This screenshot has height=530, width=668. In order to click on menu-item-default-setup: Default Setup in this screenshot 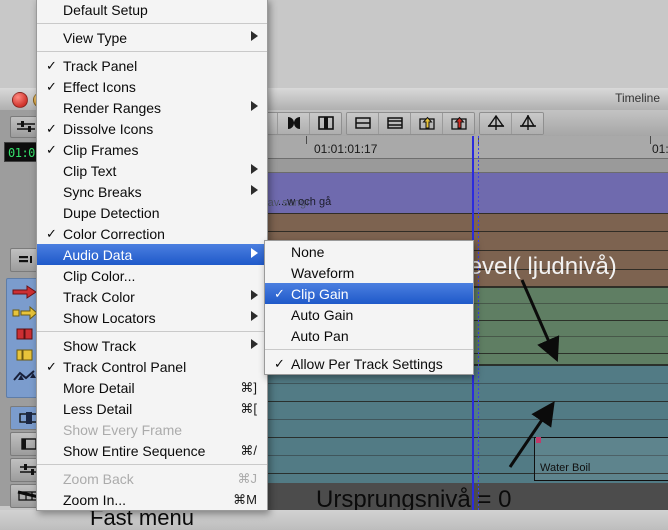, I will do `click(152, 10)`.